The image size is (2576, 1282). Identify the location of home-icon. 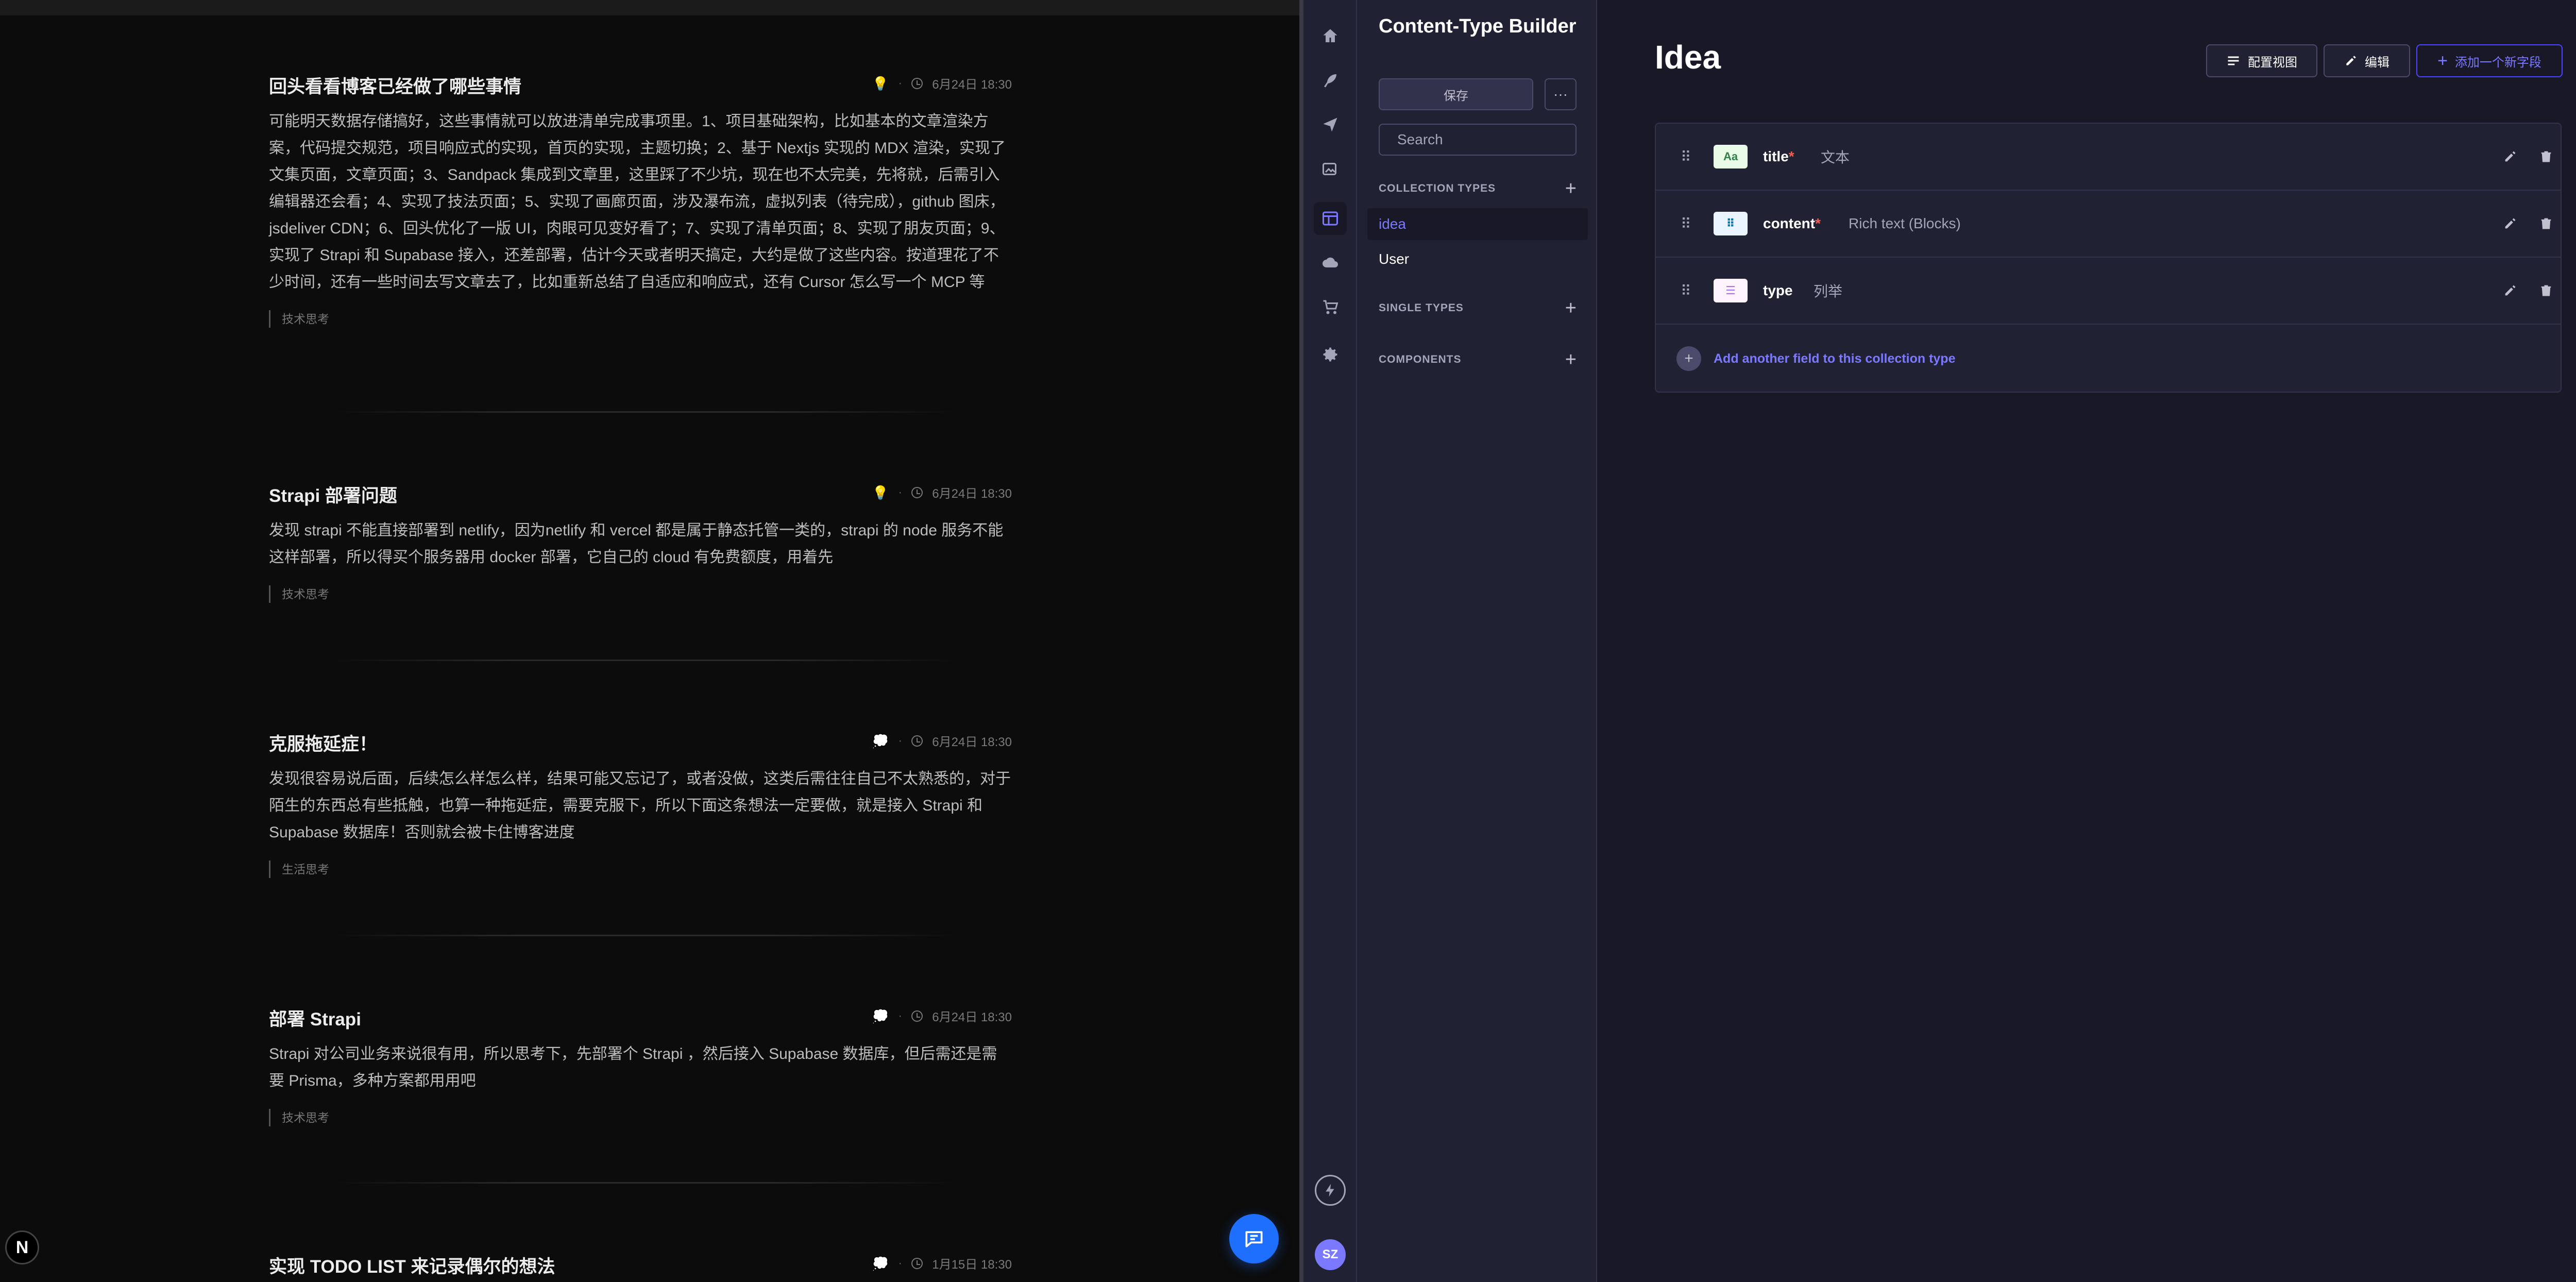
(1330, 35).